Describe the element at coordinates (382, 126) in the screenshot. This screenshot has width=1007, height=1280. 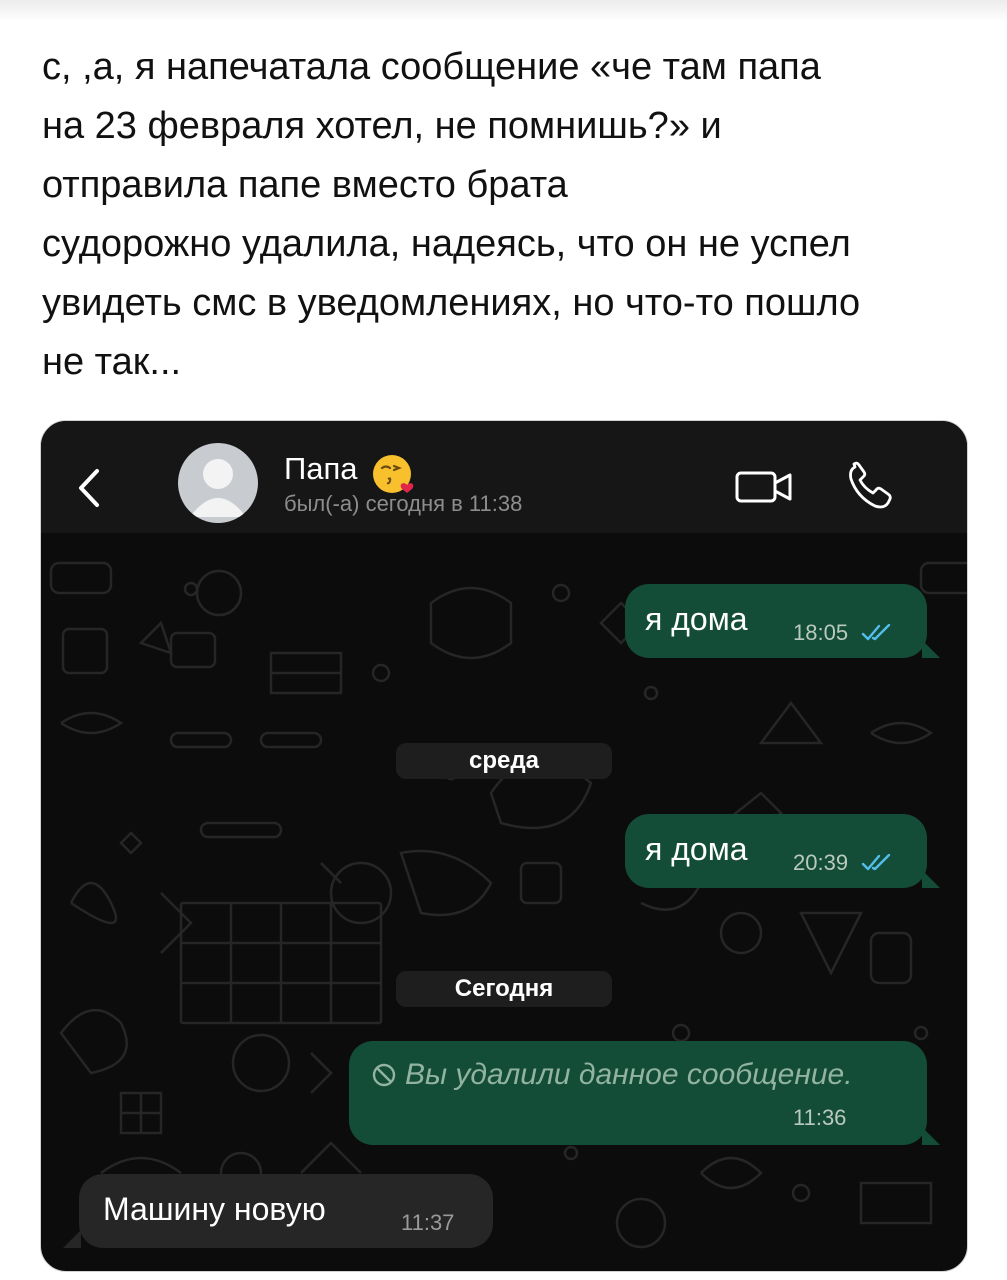
I see `post-line: на 23 февраля хотел, не помнишь?» и` at that location.